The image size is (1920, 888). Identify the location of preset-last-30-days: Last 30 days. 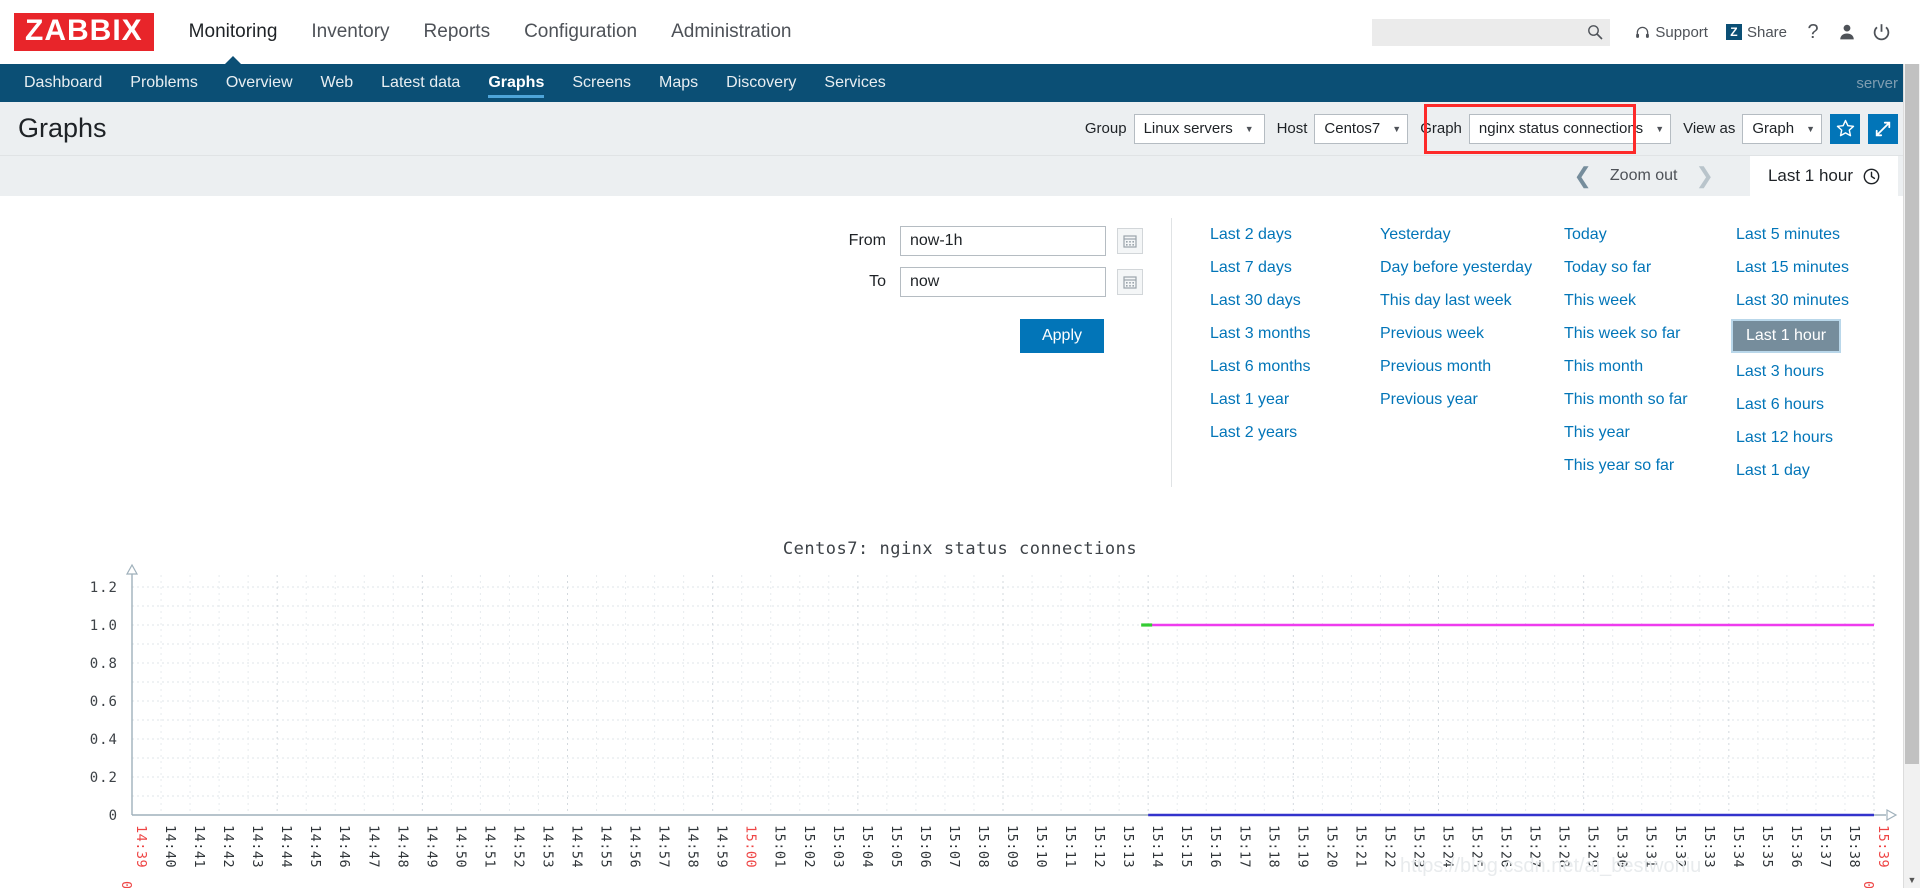
(1255, 300).